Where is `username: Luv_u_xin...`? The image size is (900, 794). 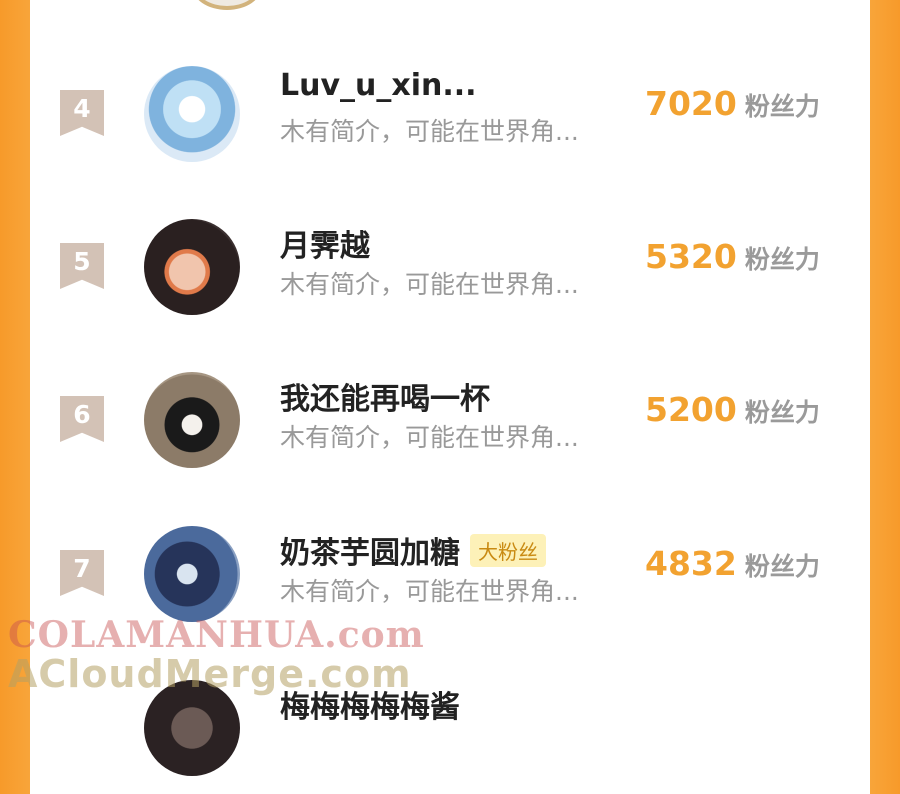
username: Luv_u_xin... is located at coordinates (378, 85).